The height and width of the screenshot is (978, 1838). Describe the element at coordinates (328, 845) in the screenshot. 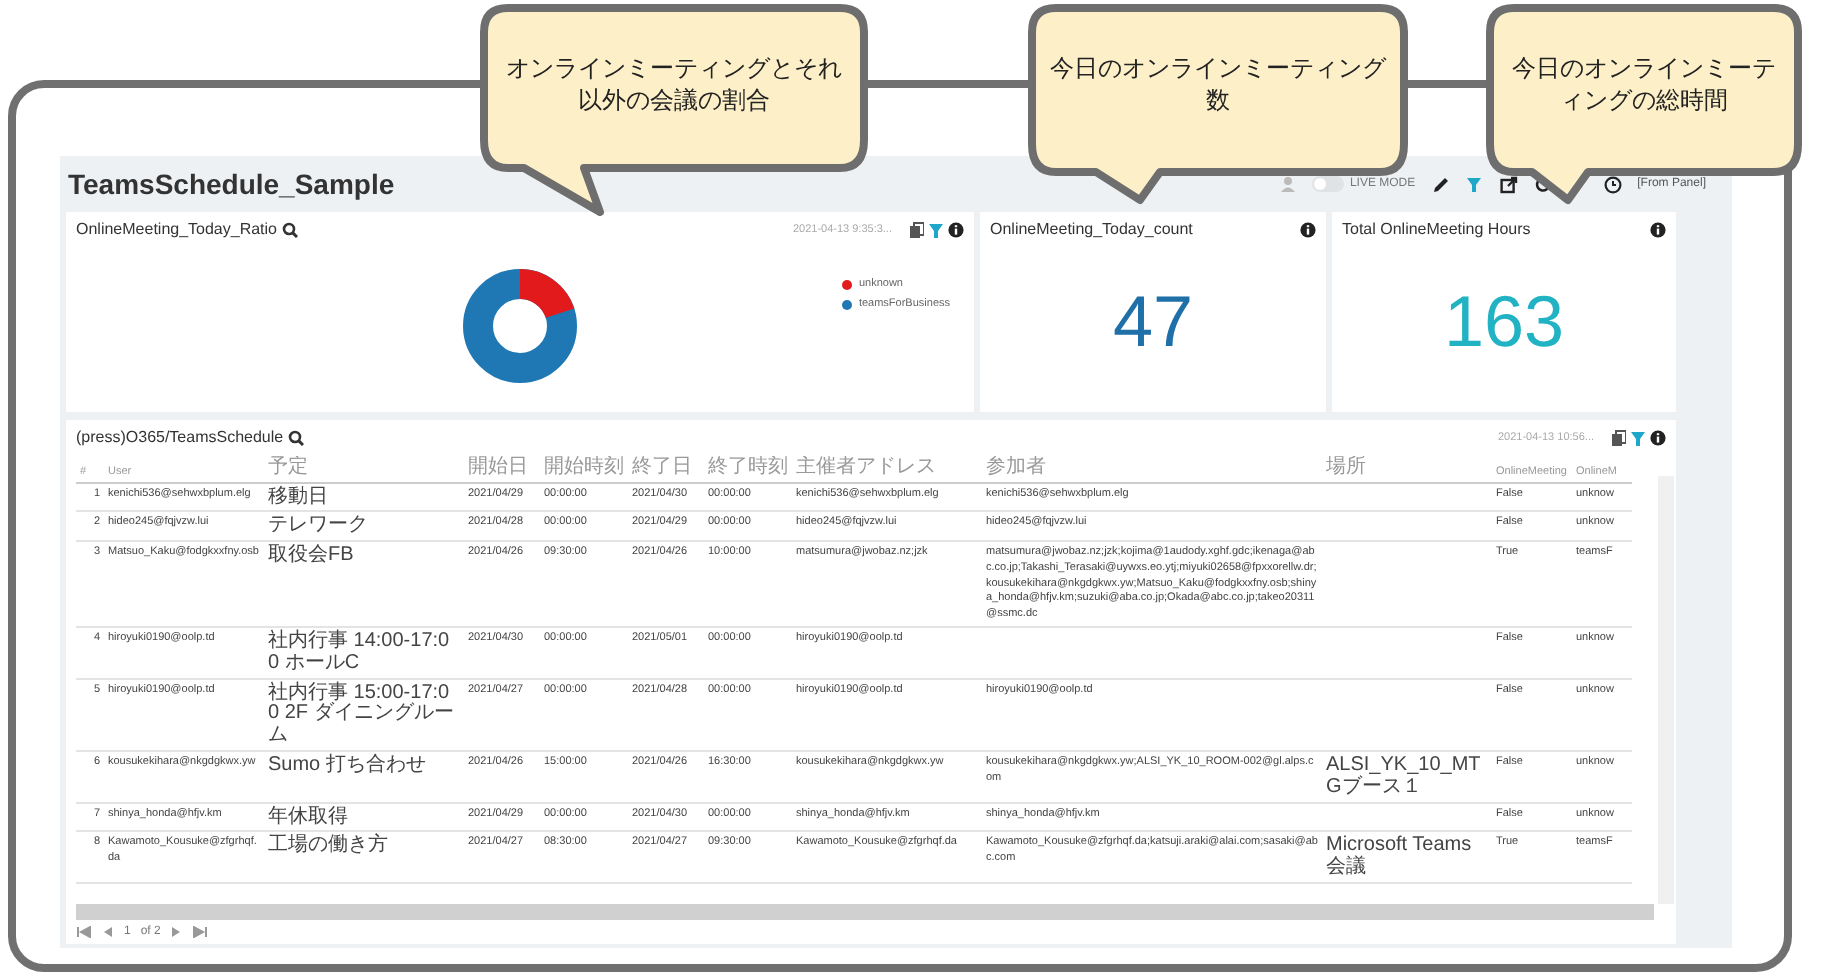

I see `table-cell-text: 工場の働き方` at that location.